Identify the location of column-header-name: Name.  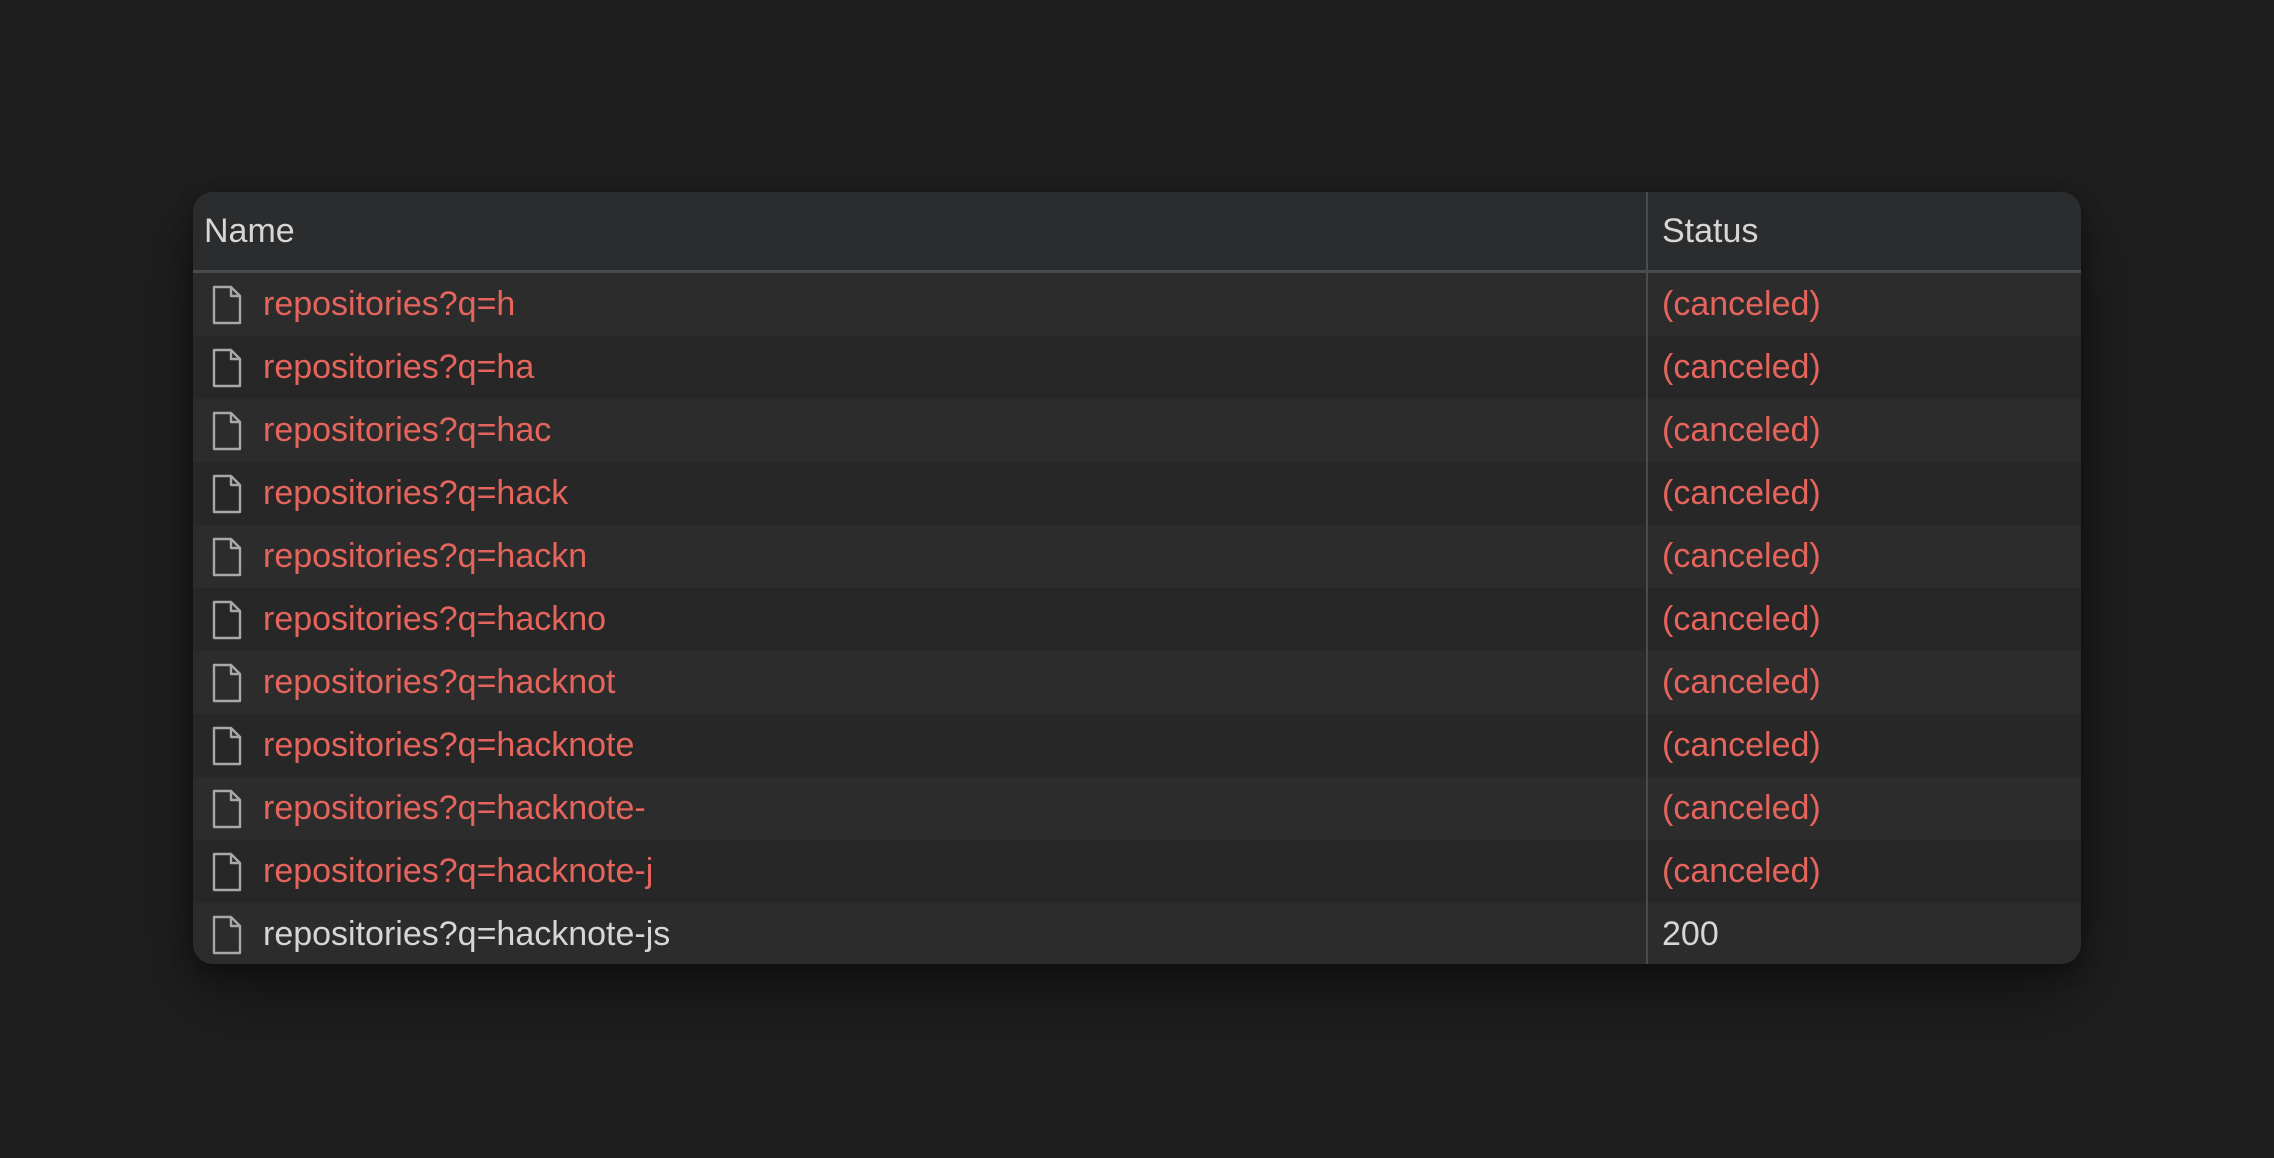
(920, 231).